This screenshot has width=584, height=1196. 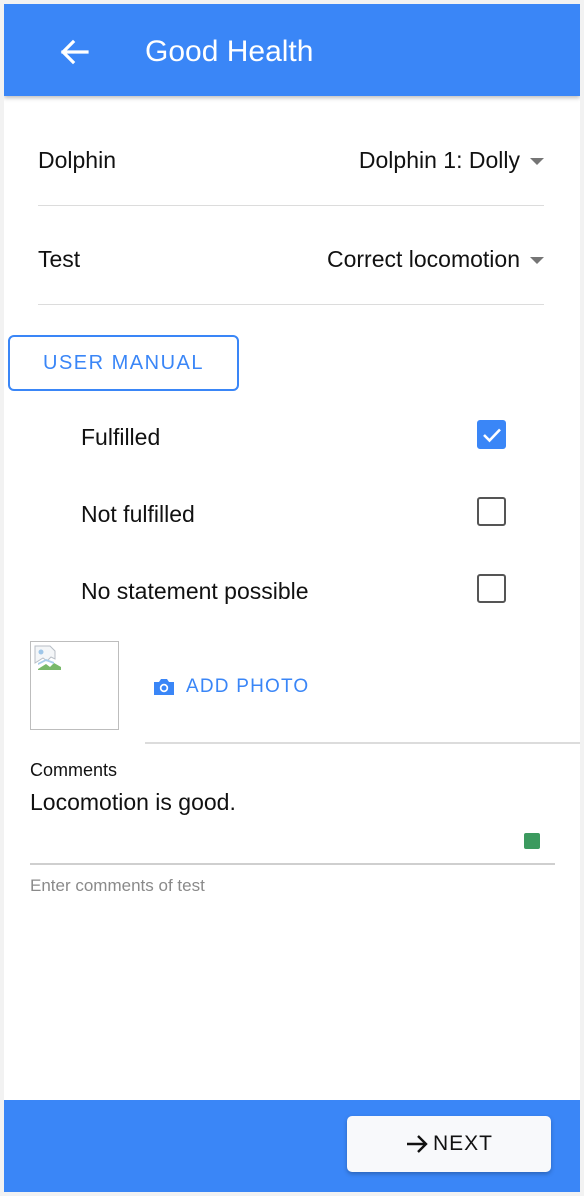 What do you see at coordinates (47, 657) in the screenshot?
I see `broken-image-icon` at bounding box center [47, 657].